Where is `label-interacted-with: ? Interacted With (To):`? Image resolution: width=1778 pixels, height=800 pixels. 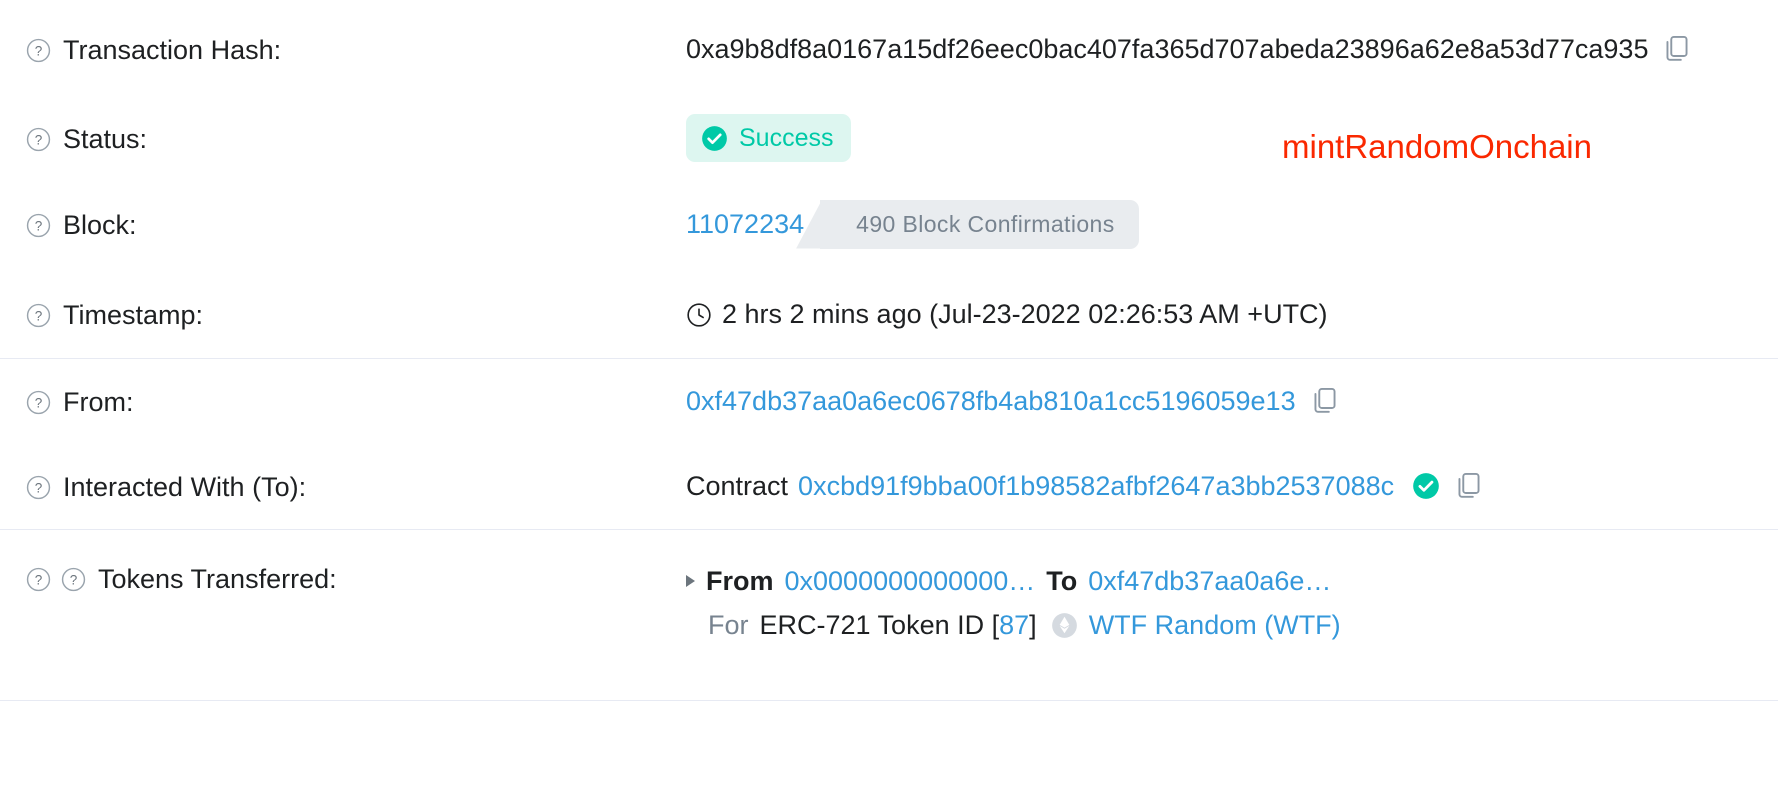
label-interacted-with: ? Interacted With (To): is located at coordinates (356, 486).